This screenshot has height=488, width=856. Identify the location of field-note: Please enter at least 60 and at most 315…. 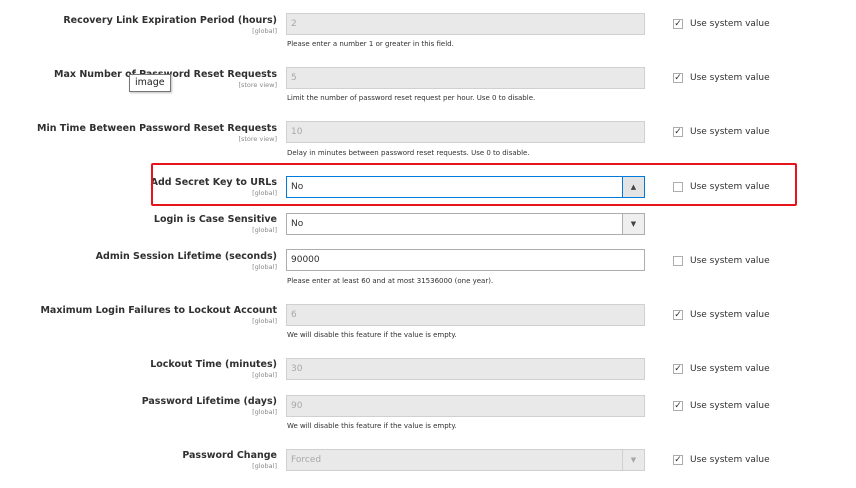
(390, 281).